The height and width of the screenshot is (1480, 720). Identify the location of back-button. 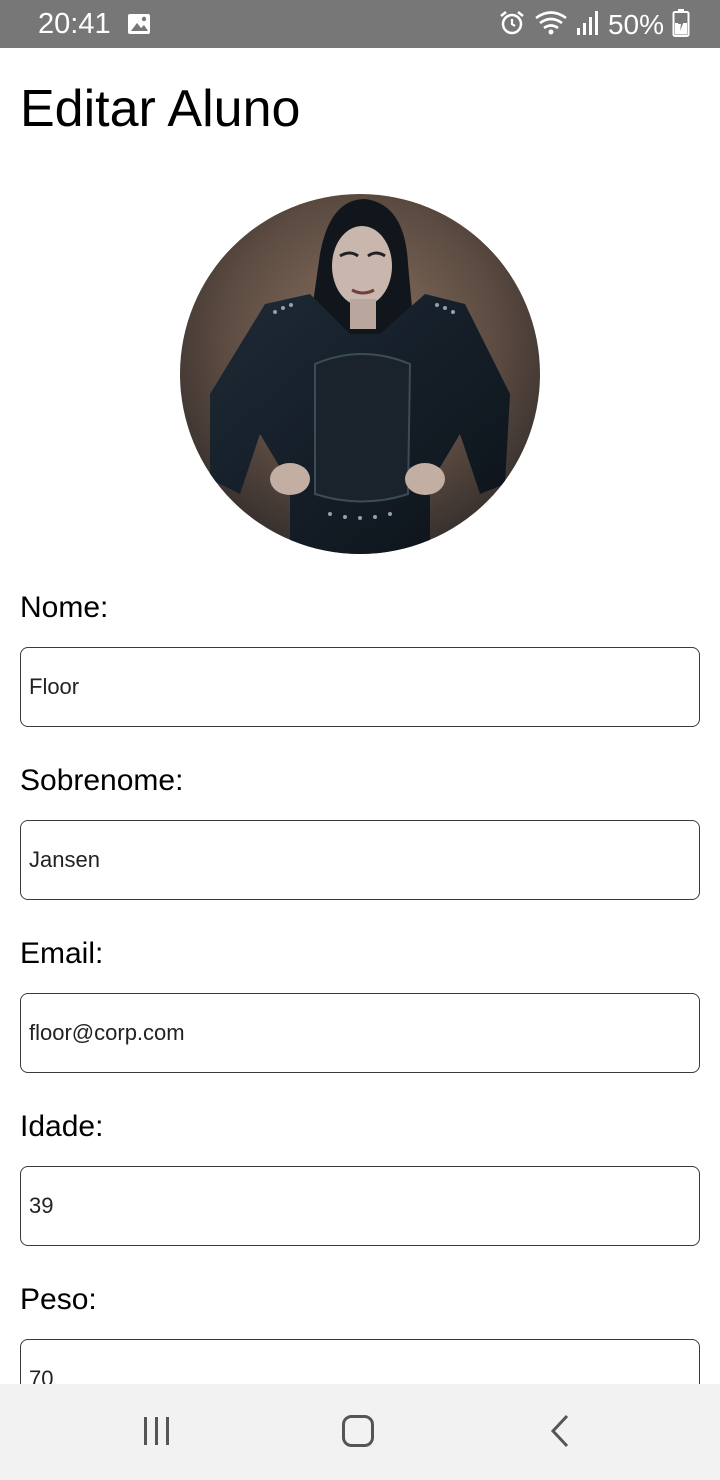
(560, 1433).